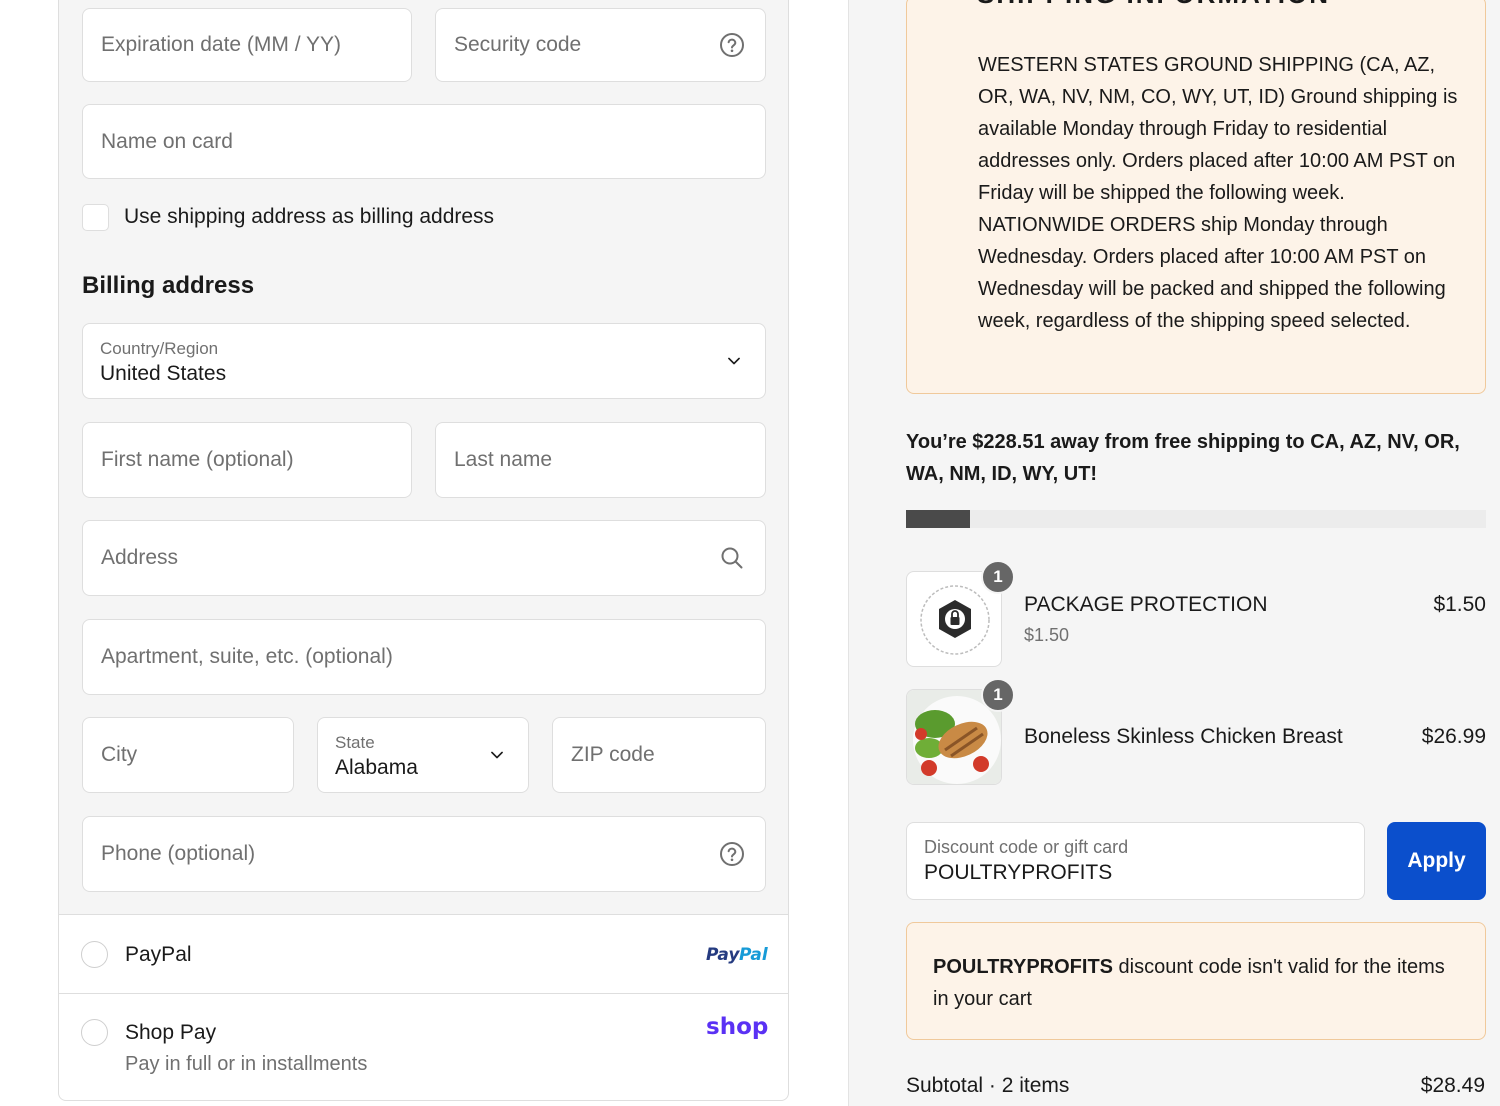  Describe the element at coordinates (94, 954) in the screenshot. I see `paypal-radio` at that location.